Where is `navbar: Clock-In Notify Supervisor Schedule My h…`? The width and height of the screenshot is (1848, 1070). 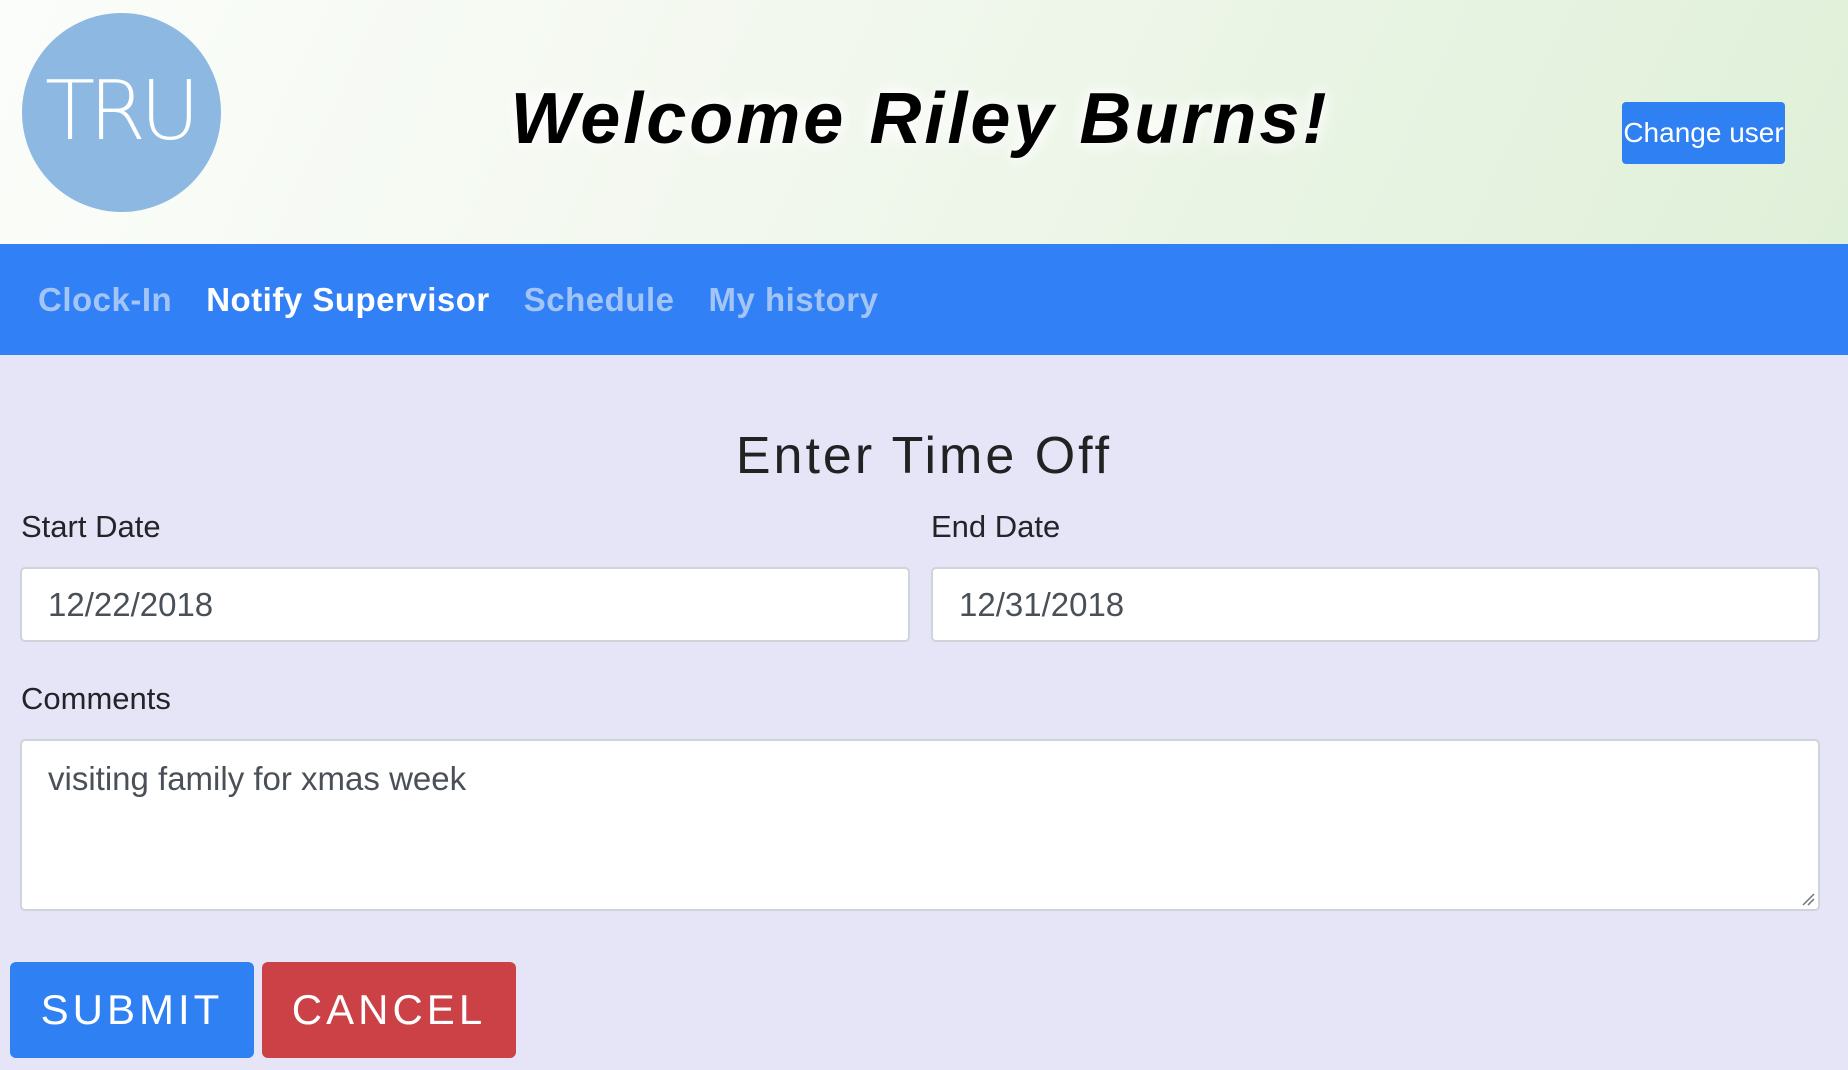 navbar: Clock-In Notify Supervisor Schedule My h… is located at coordinates (924, 299).